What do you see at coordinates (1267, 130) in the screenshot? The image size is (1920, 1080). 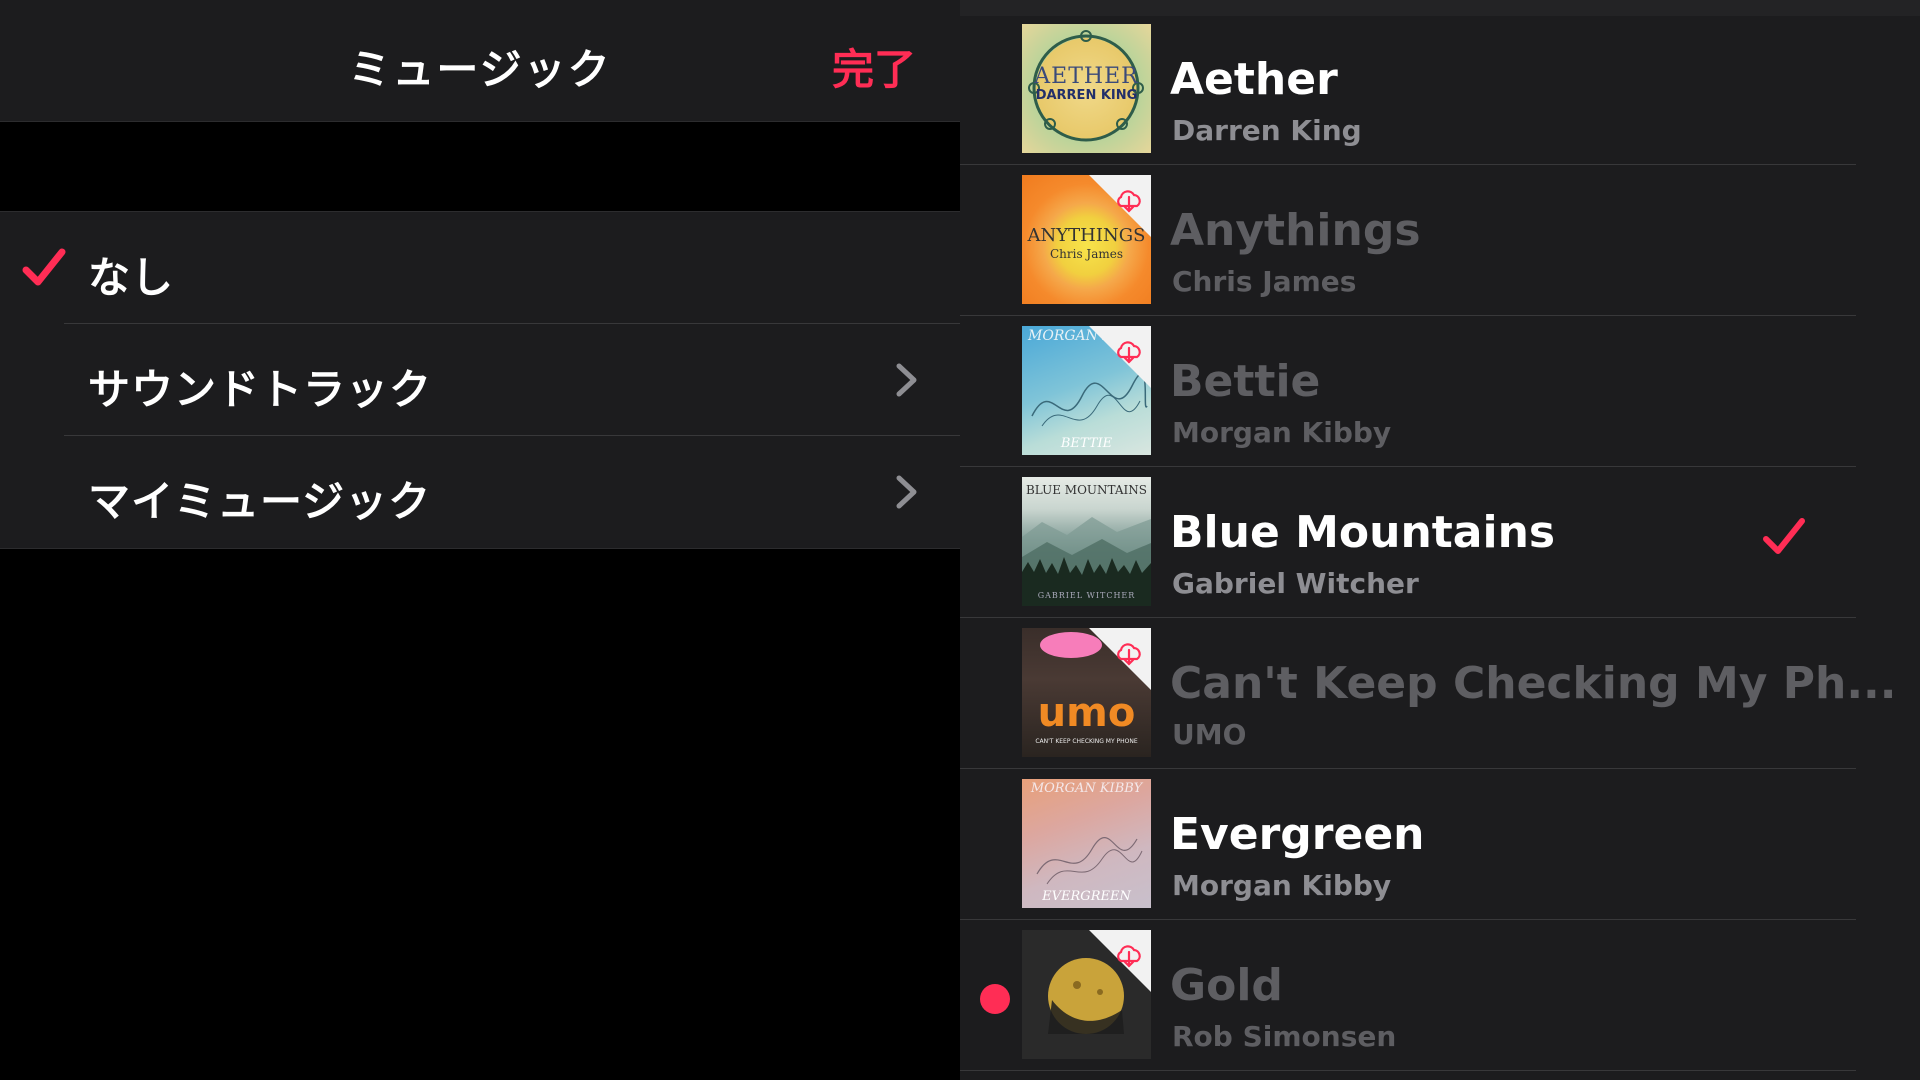 I see `song-artist: Darren King` at bounding box center [1267, 130].